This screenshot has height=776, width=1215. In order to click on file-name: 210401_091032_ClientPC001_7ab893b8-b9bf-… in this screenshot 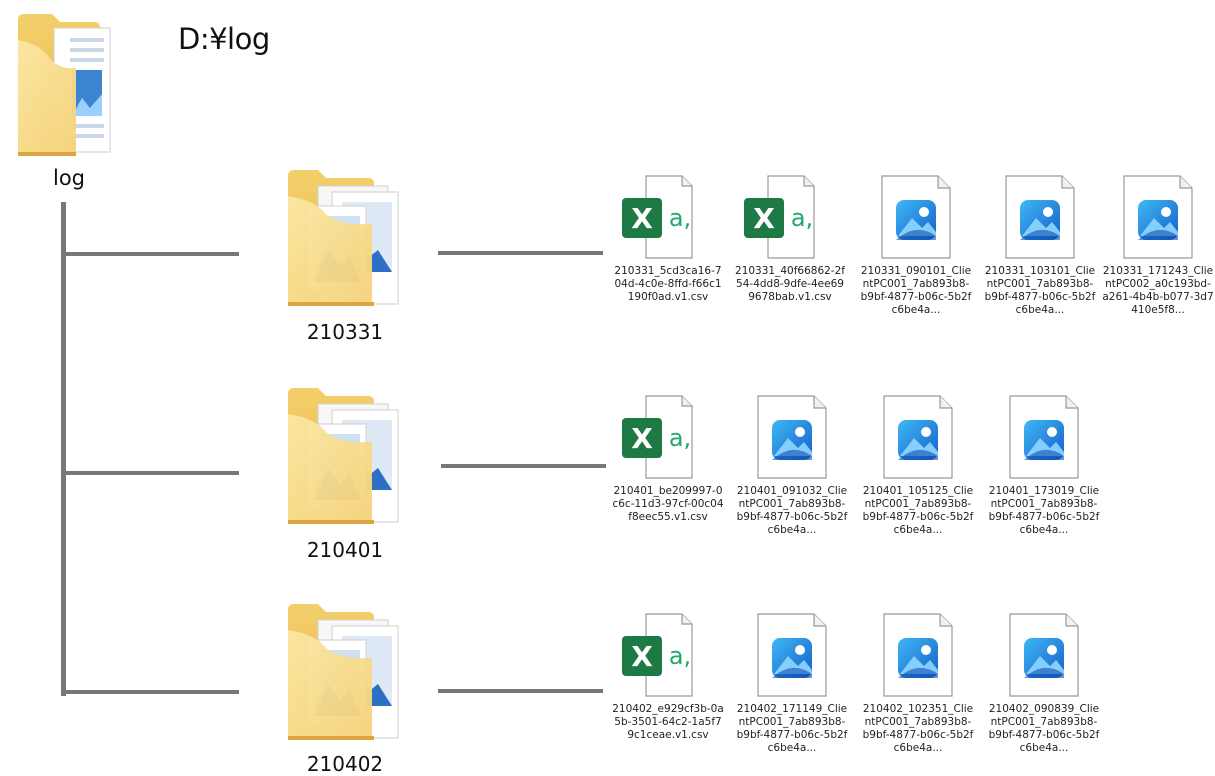, I will do `click(792, 510)`.